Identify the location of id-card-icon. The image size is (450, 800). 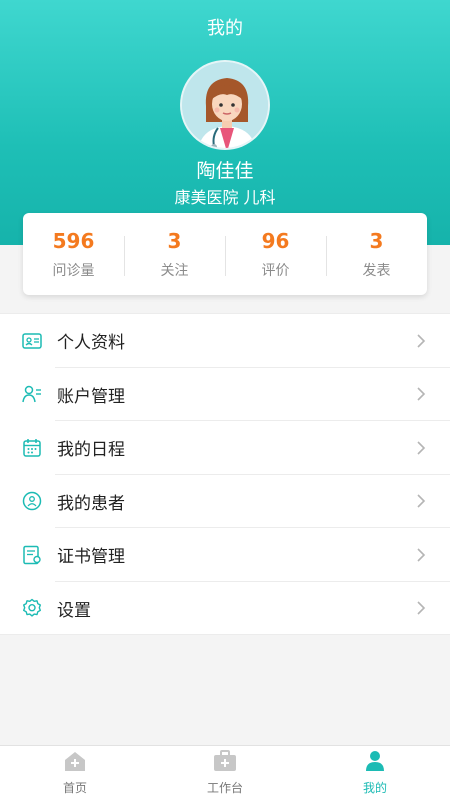
(32, 341).